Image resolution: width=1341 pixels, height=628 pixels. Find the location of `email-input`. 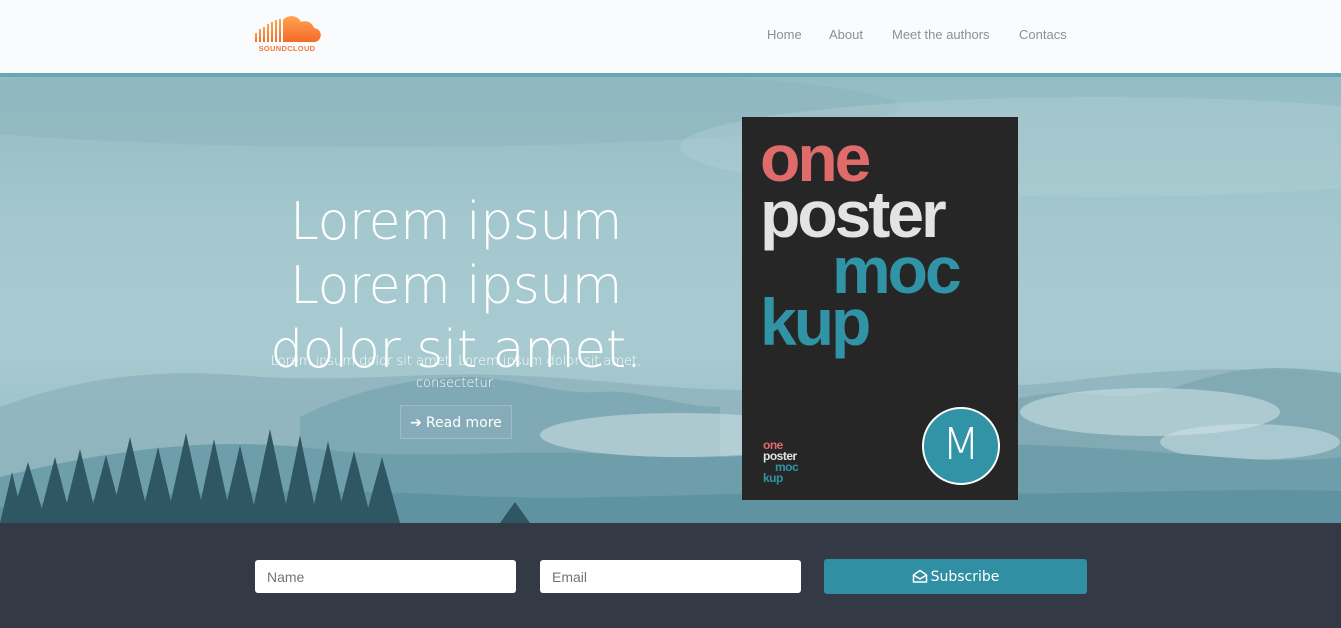

email-input is located at coordinates (670, 576).